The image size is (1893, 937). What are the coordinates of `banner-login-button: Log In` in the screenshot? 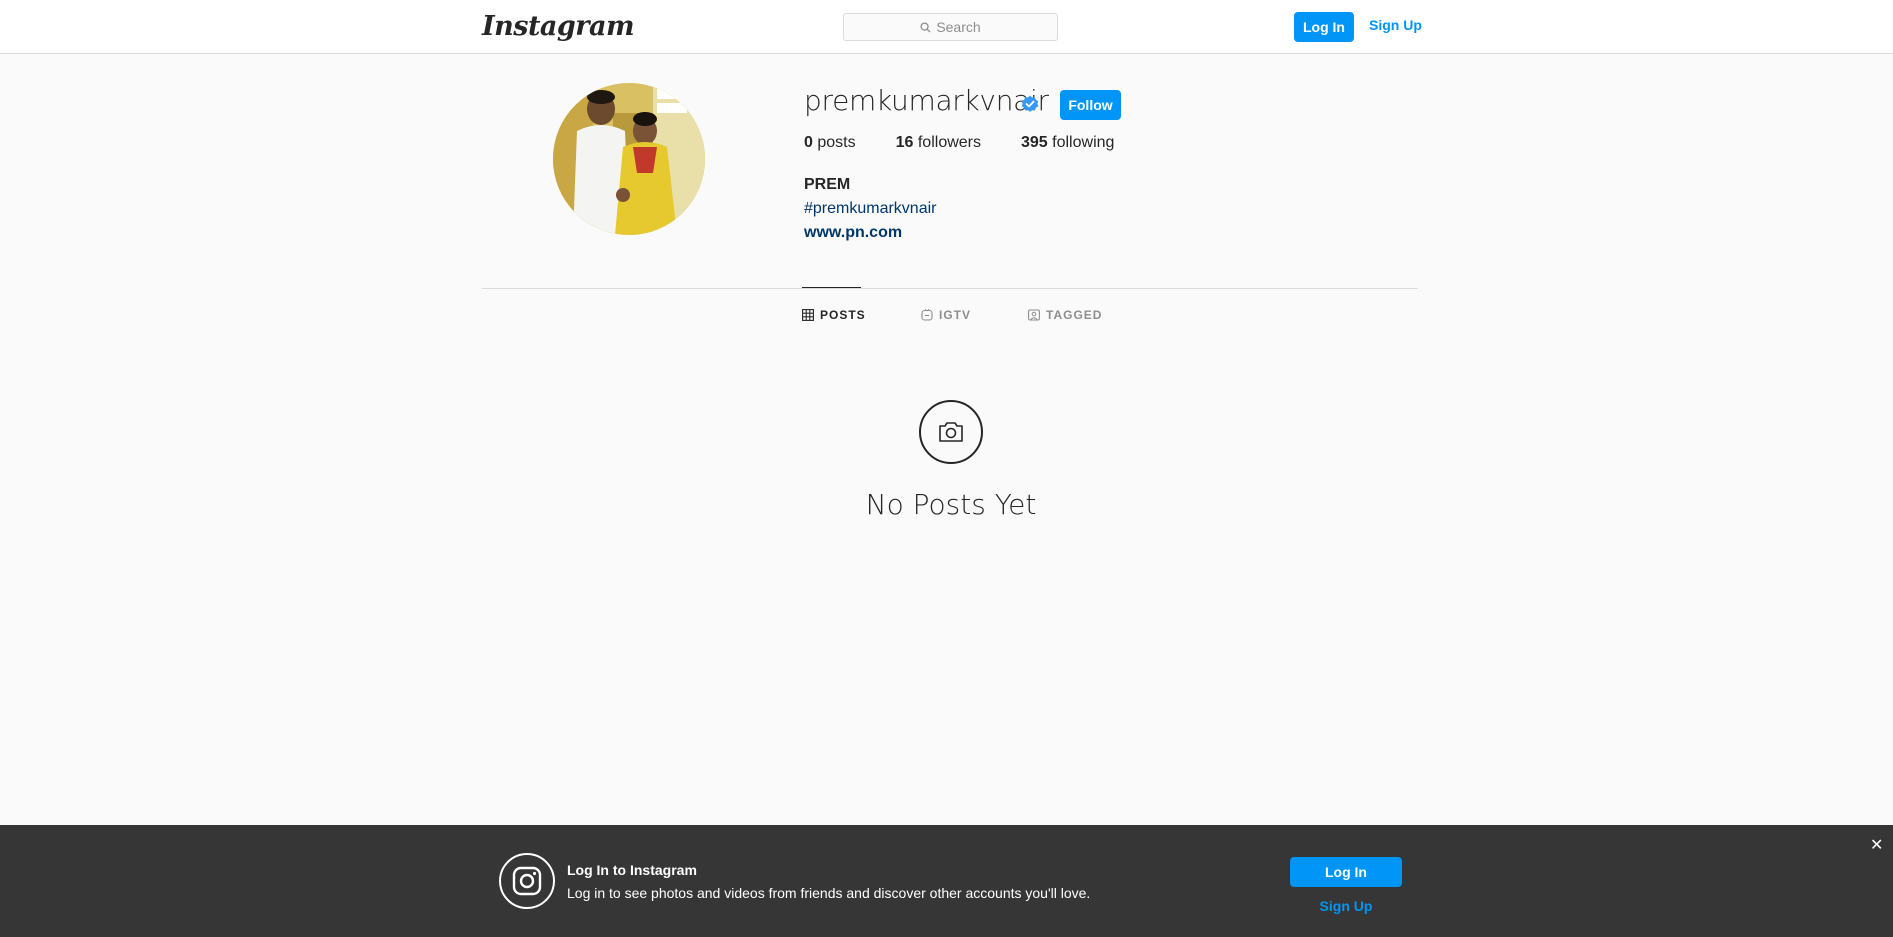 It's located at (1346, 872).